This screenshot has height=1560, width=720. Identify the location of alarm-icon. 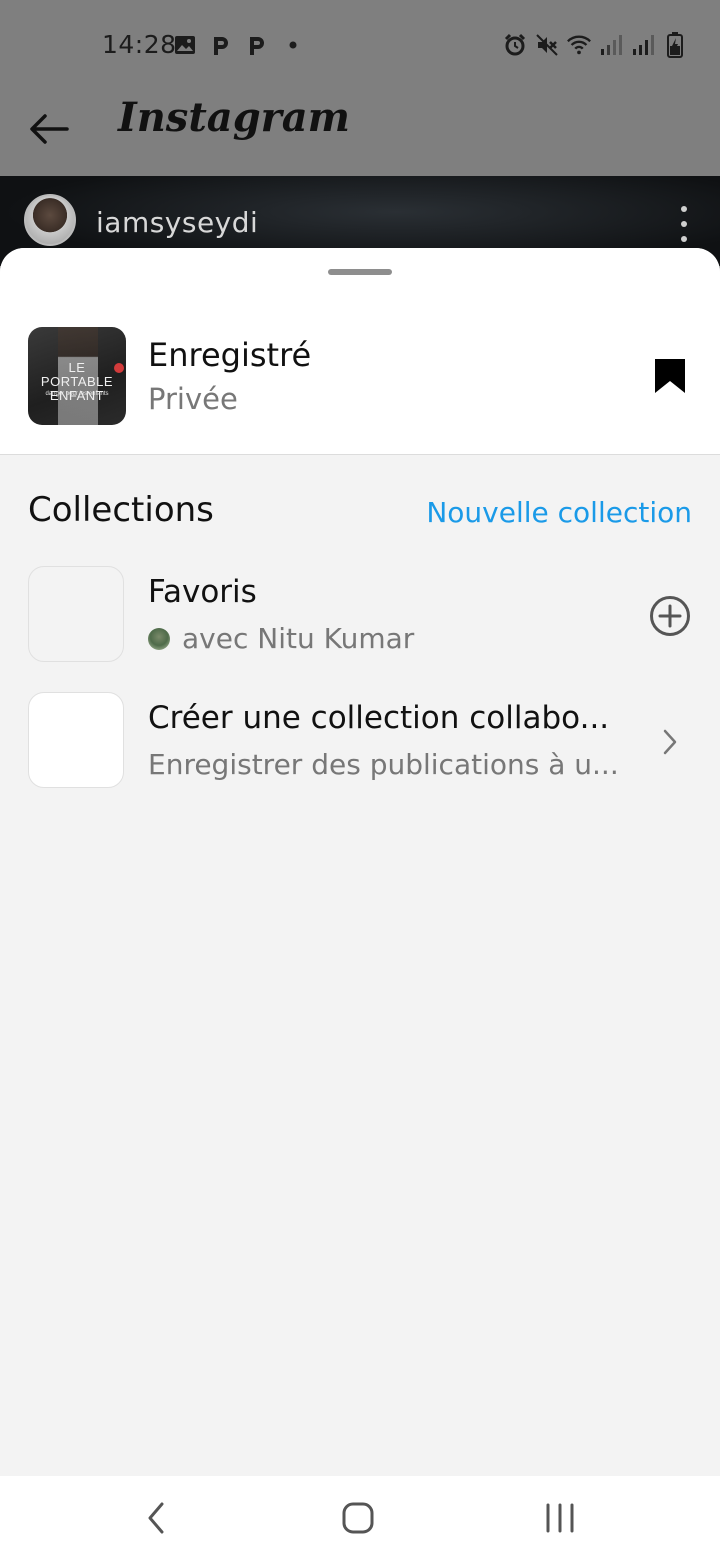
(515, 45).